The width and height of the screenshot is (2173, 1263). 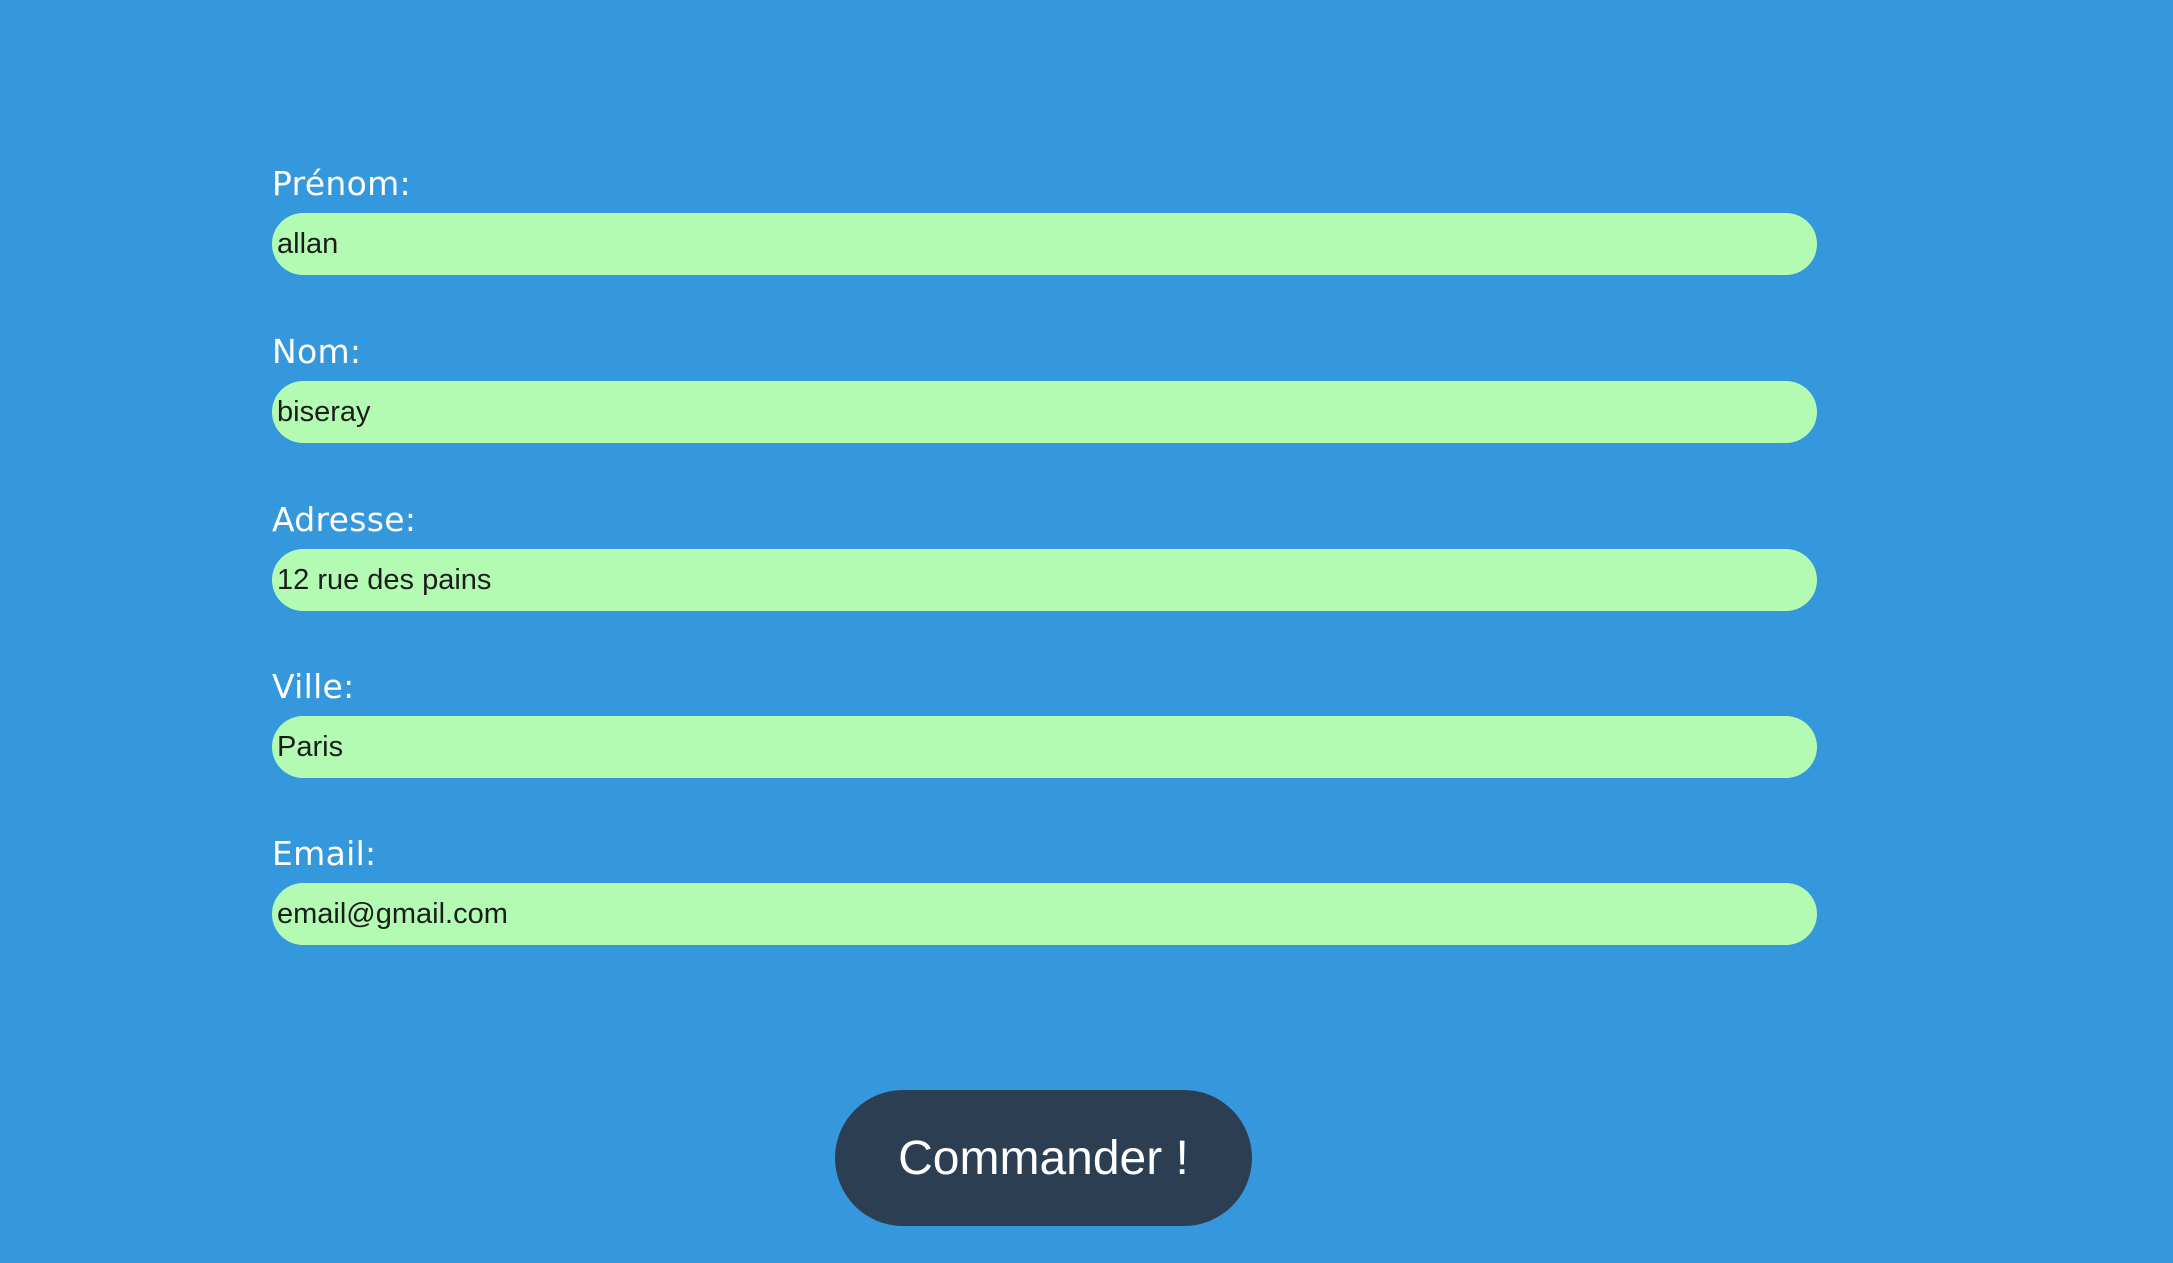 What do you see at coordinates (324, 853) in the screenshot?
I see `email-label: Email:` at bounding box center [324, 853].